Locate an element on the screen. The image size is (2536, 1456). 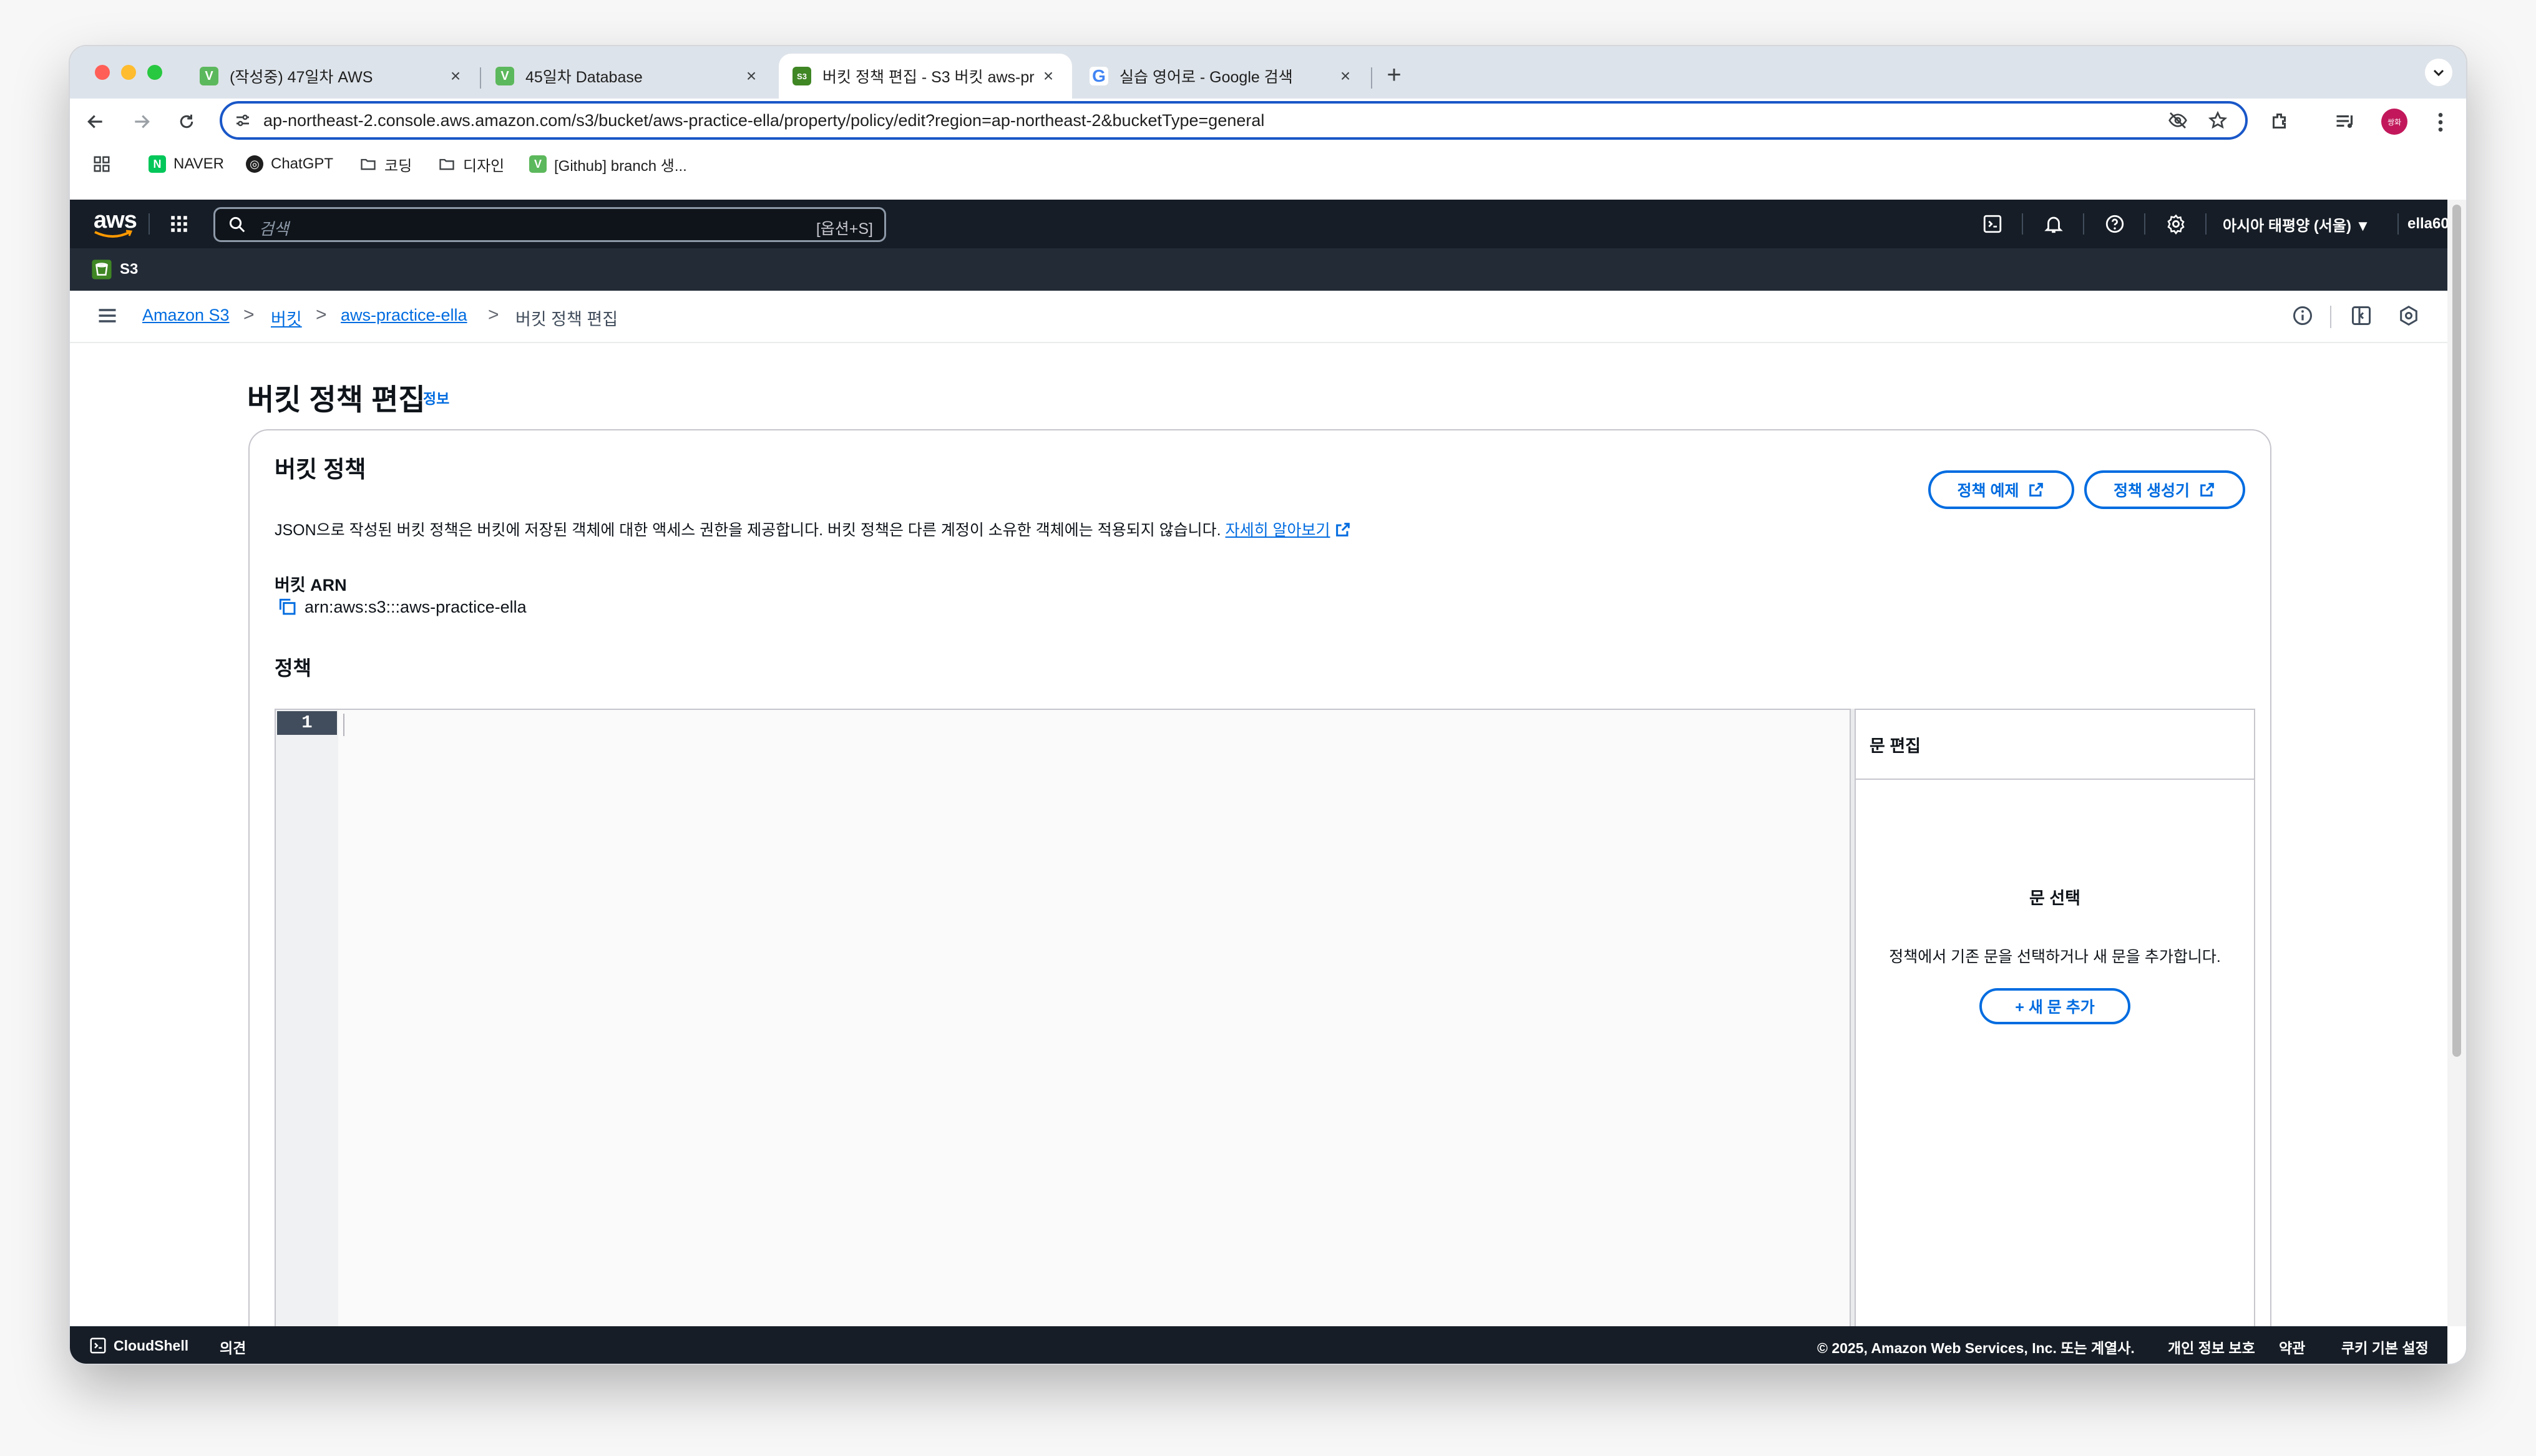
bookmark-folder-design: 디자인 is located at coordinates (471, 164).